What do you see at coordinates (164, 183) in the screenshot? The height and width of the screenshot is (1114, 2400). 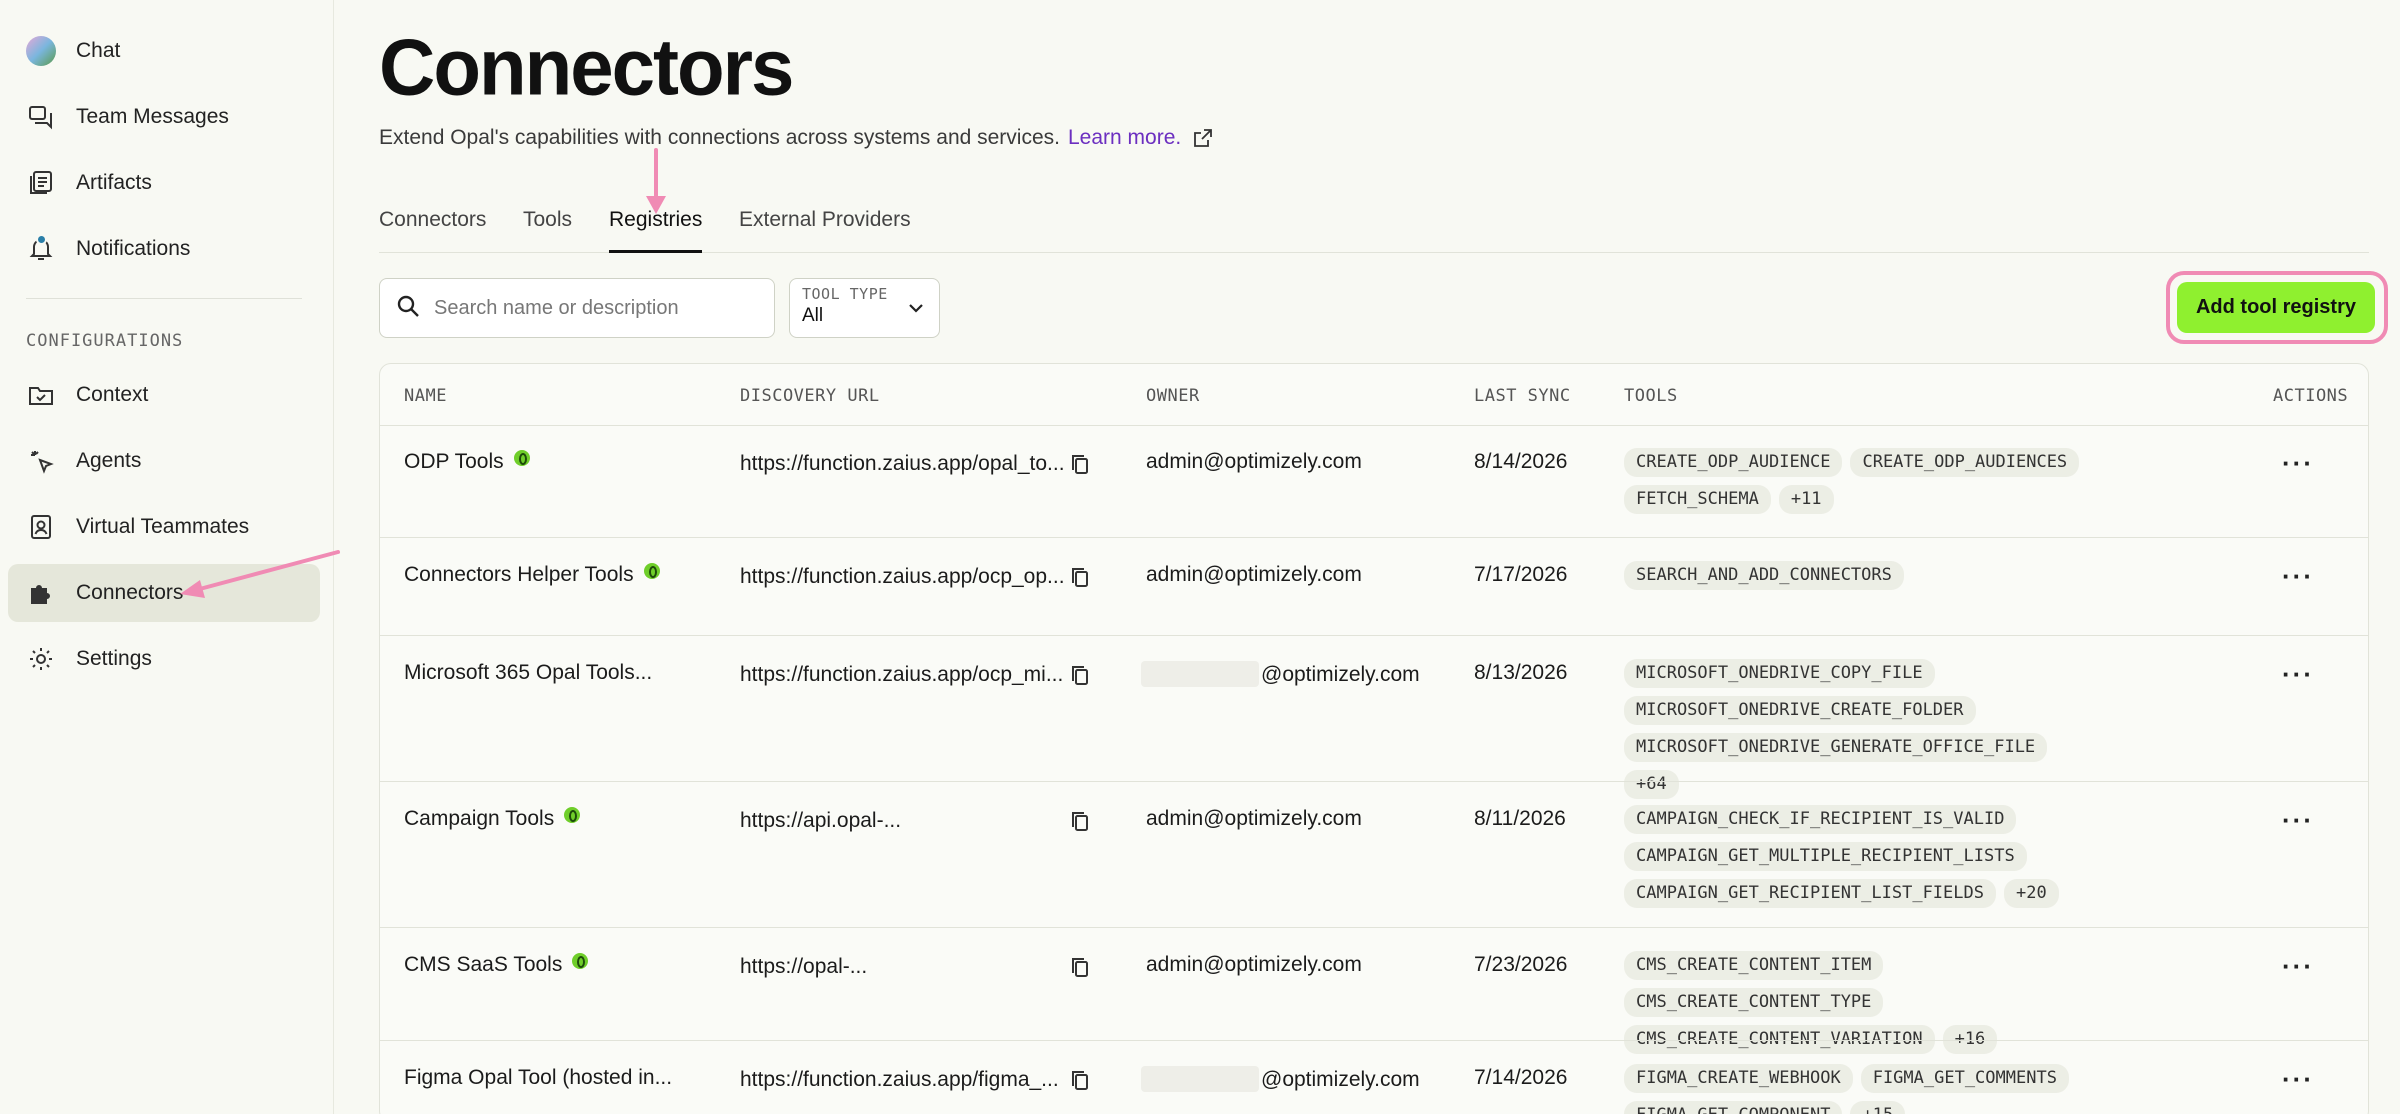 I see `sidebar-item-artifacts: Artifacts` at bounding box center [164, 183].